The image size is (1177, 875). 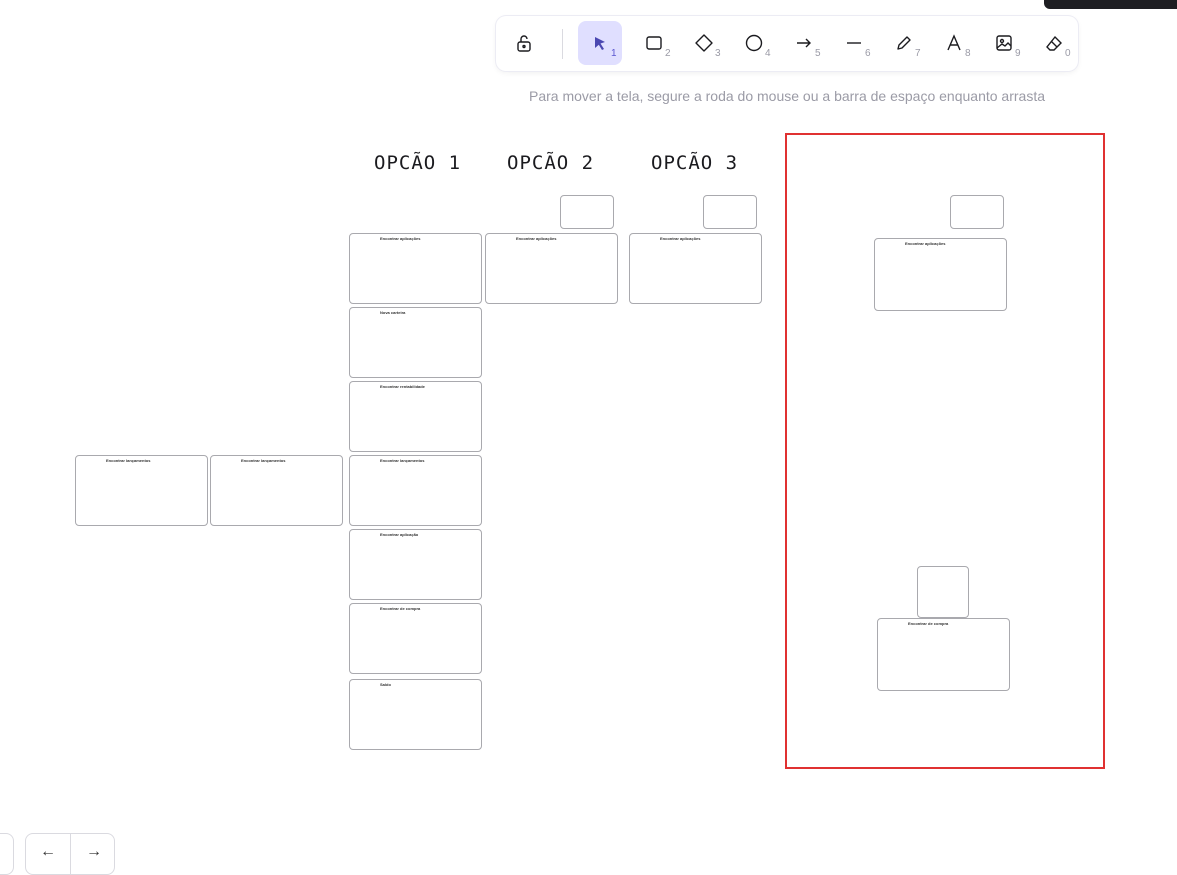 What do you see at coordinates (1018, 53) in the screenshot?
I see `image-tool-key: 9` at bounding box center [1018, 53].